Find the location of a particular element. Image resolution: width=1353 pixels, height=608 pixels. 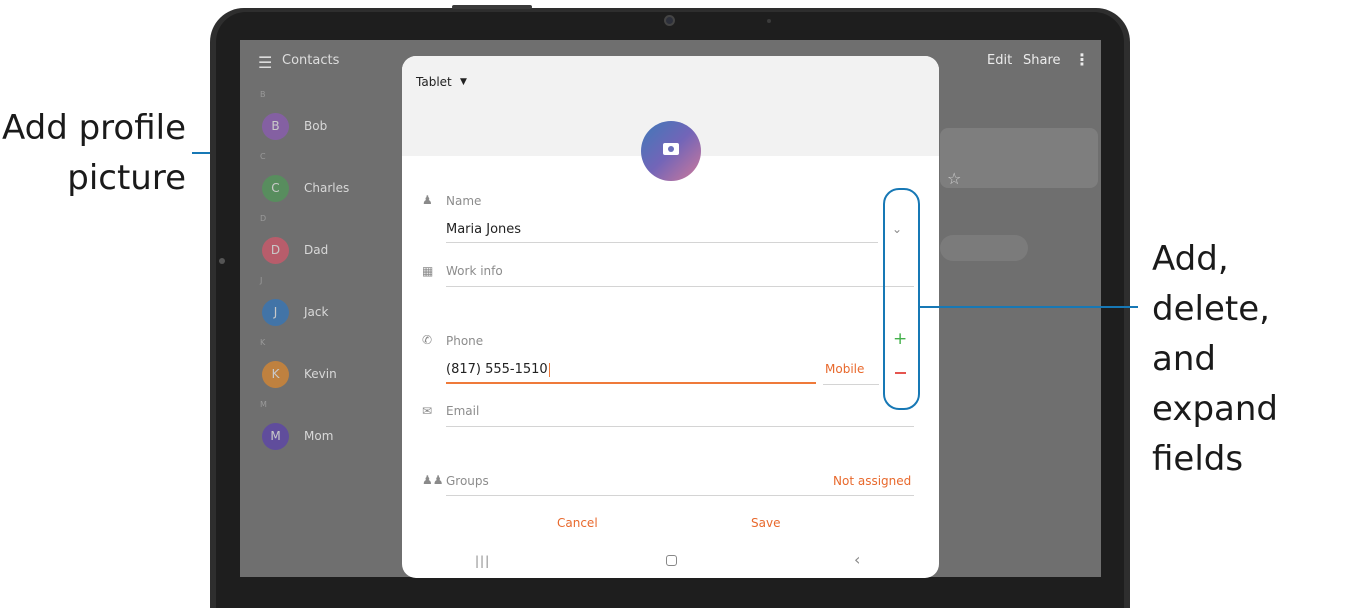

name-label: Name is located at coordinates (464, 201).